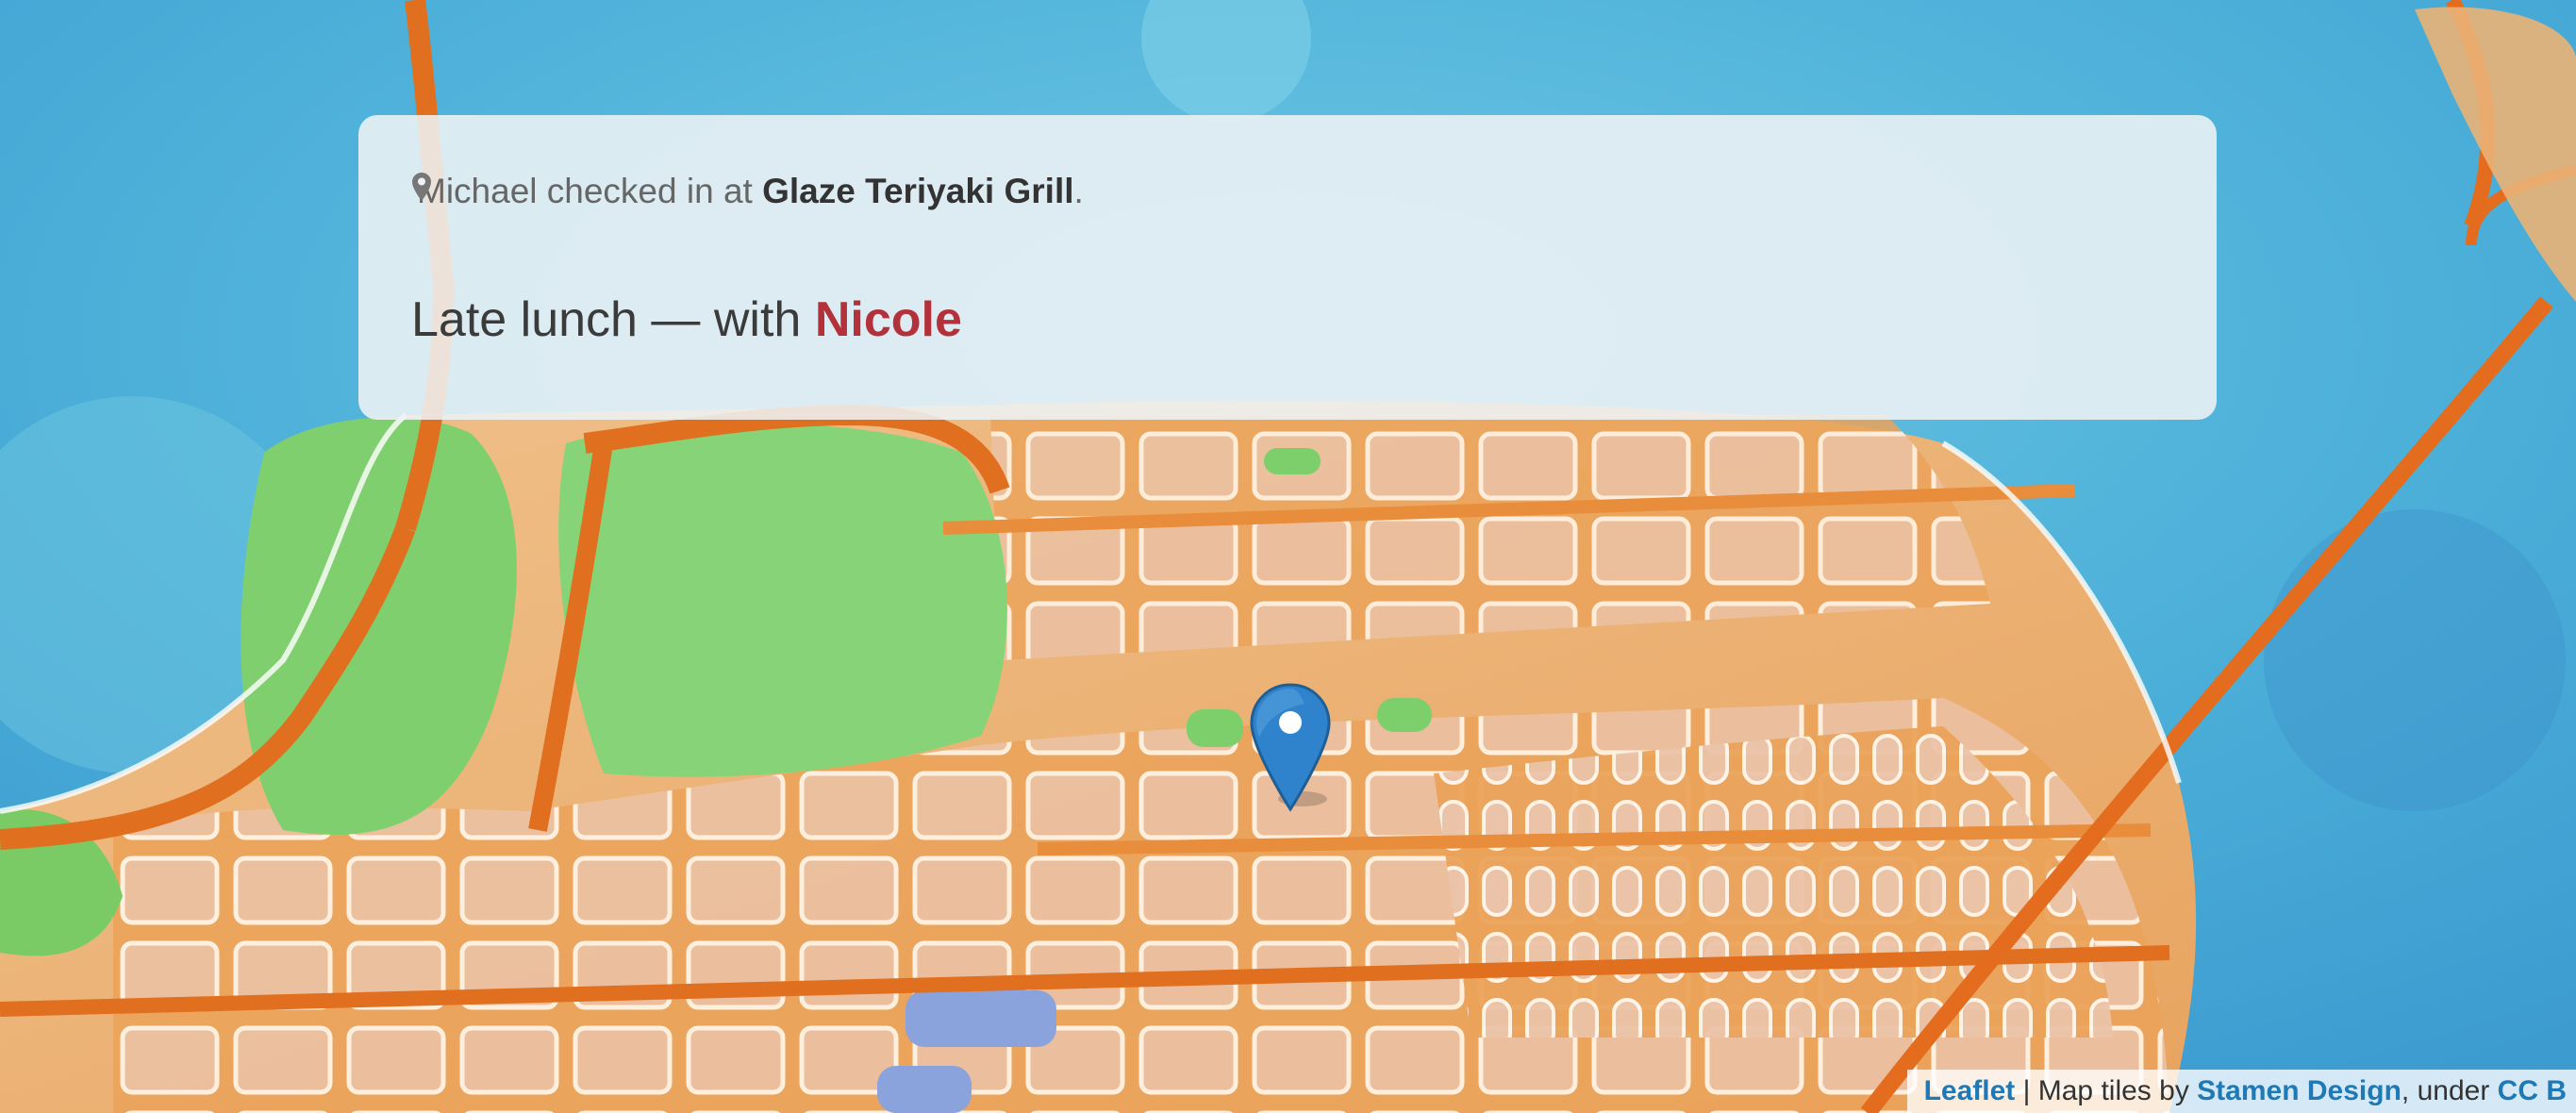 This screenshot has width=2576, height=1113. What do you see at coordinates (888, 319) in the screenshot?
I see `tagged-friend: Nicole` at bounding box center [888, 319].